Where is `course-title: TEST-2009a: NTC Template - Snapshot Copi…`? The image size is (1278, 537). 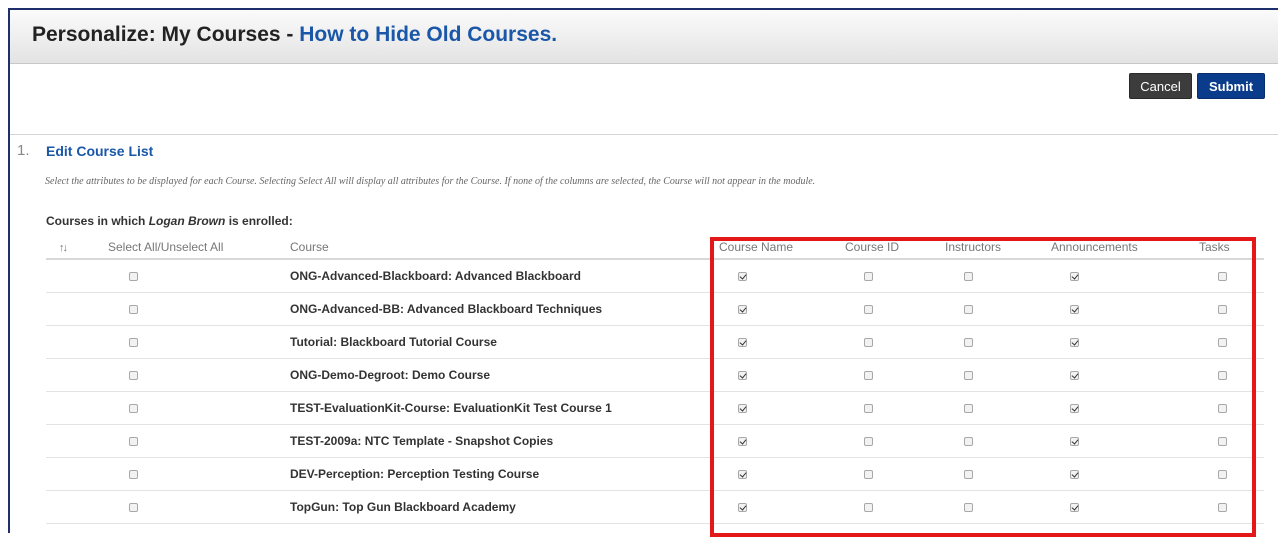 course-title: TEST-2009a: NTC Template - Snapshot Copi… is located at coordinates (504, 441).